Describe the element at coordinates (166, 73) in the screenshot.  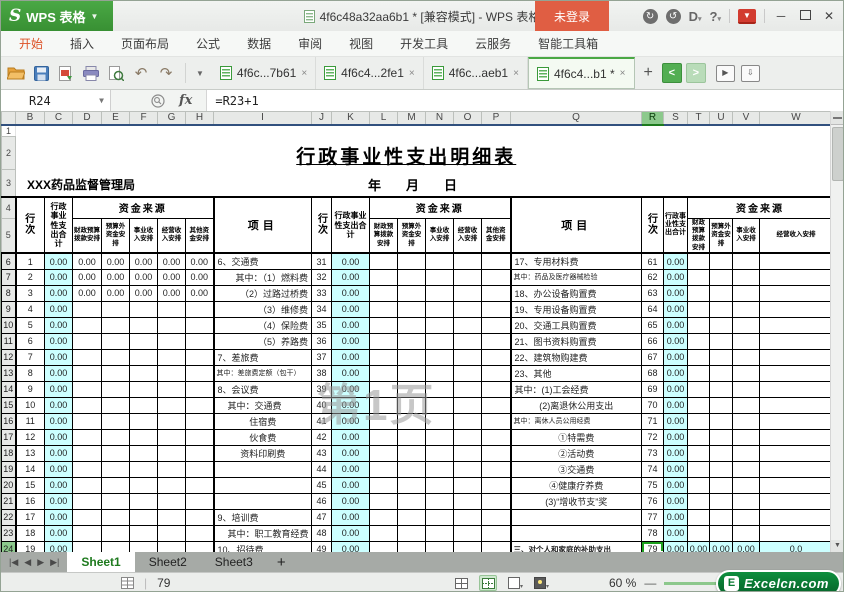
I see `redo-icon: ↷` at that location.